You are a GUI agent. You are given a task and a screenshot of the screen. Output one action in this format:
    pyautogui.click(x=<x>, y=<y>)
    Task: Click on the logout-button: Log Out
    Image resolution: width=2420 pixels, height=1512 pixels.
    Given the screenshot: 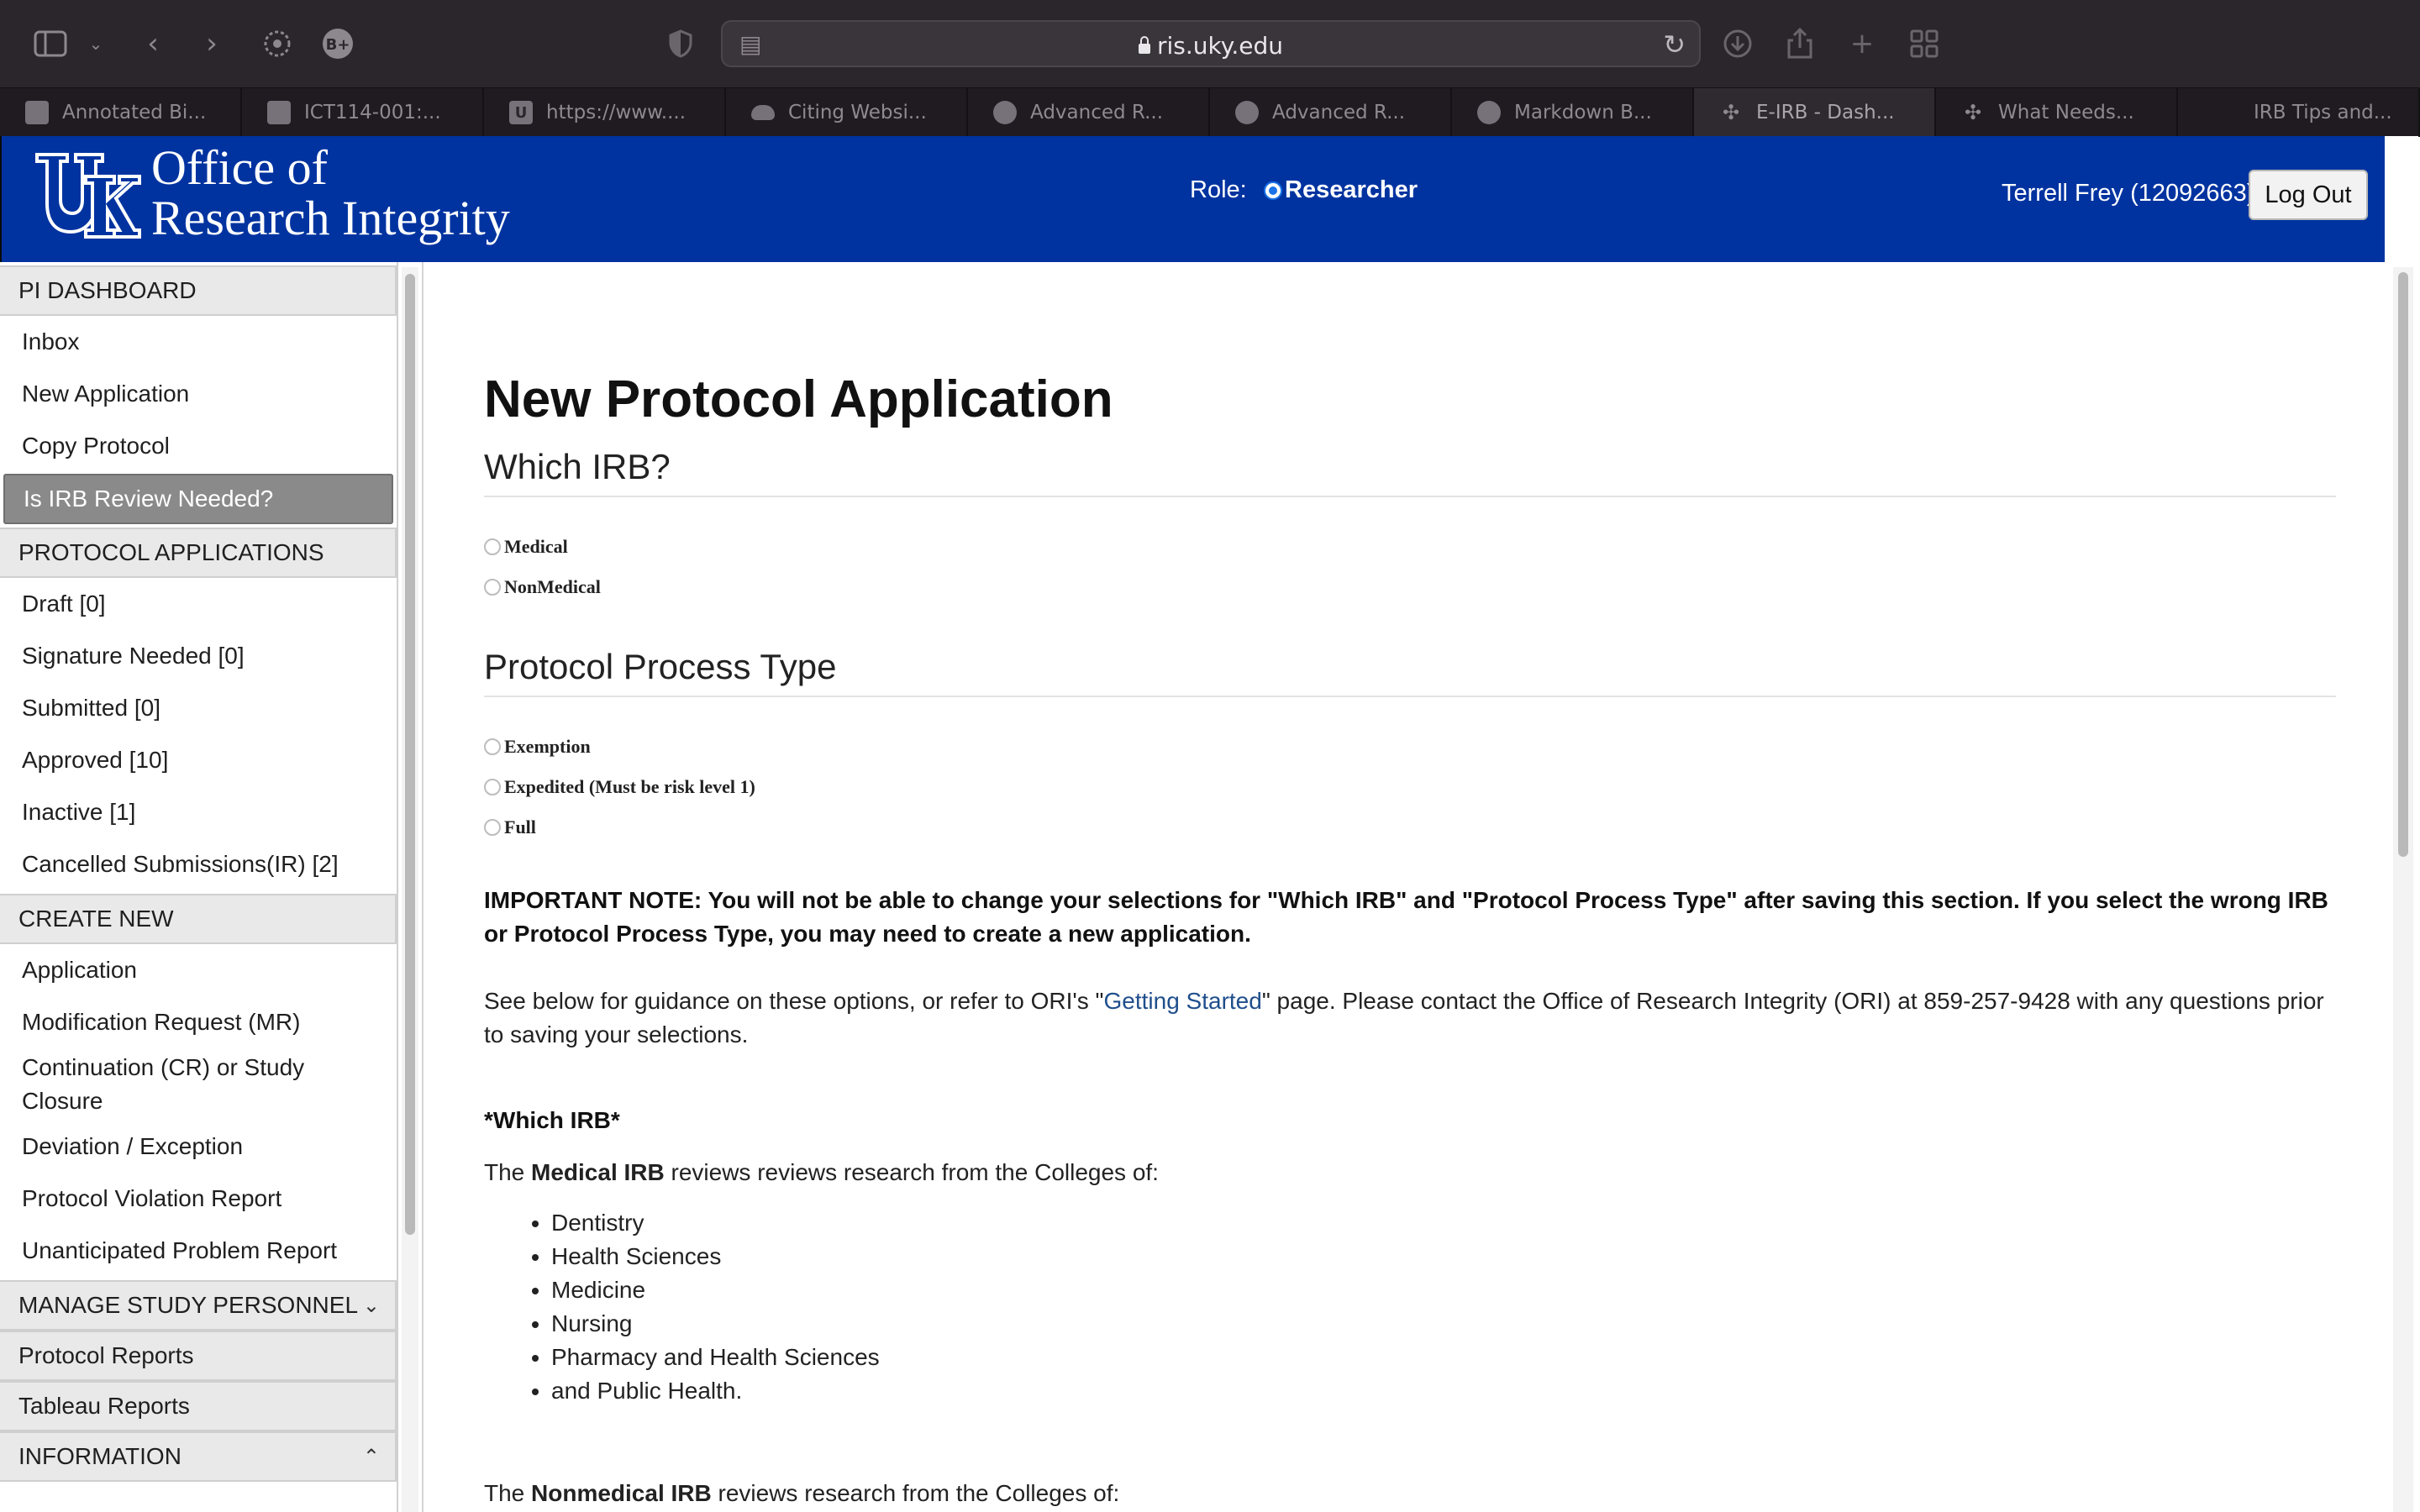 What is the action you would take?
    pyautogui.click(x=2308, y=195)
    